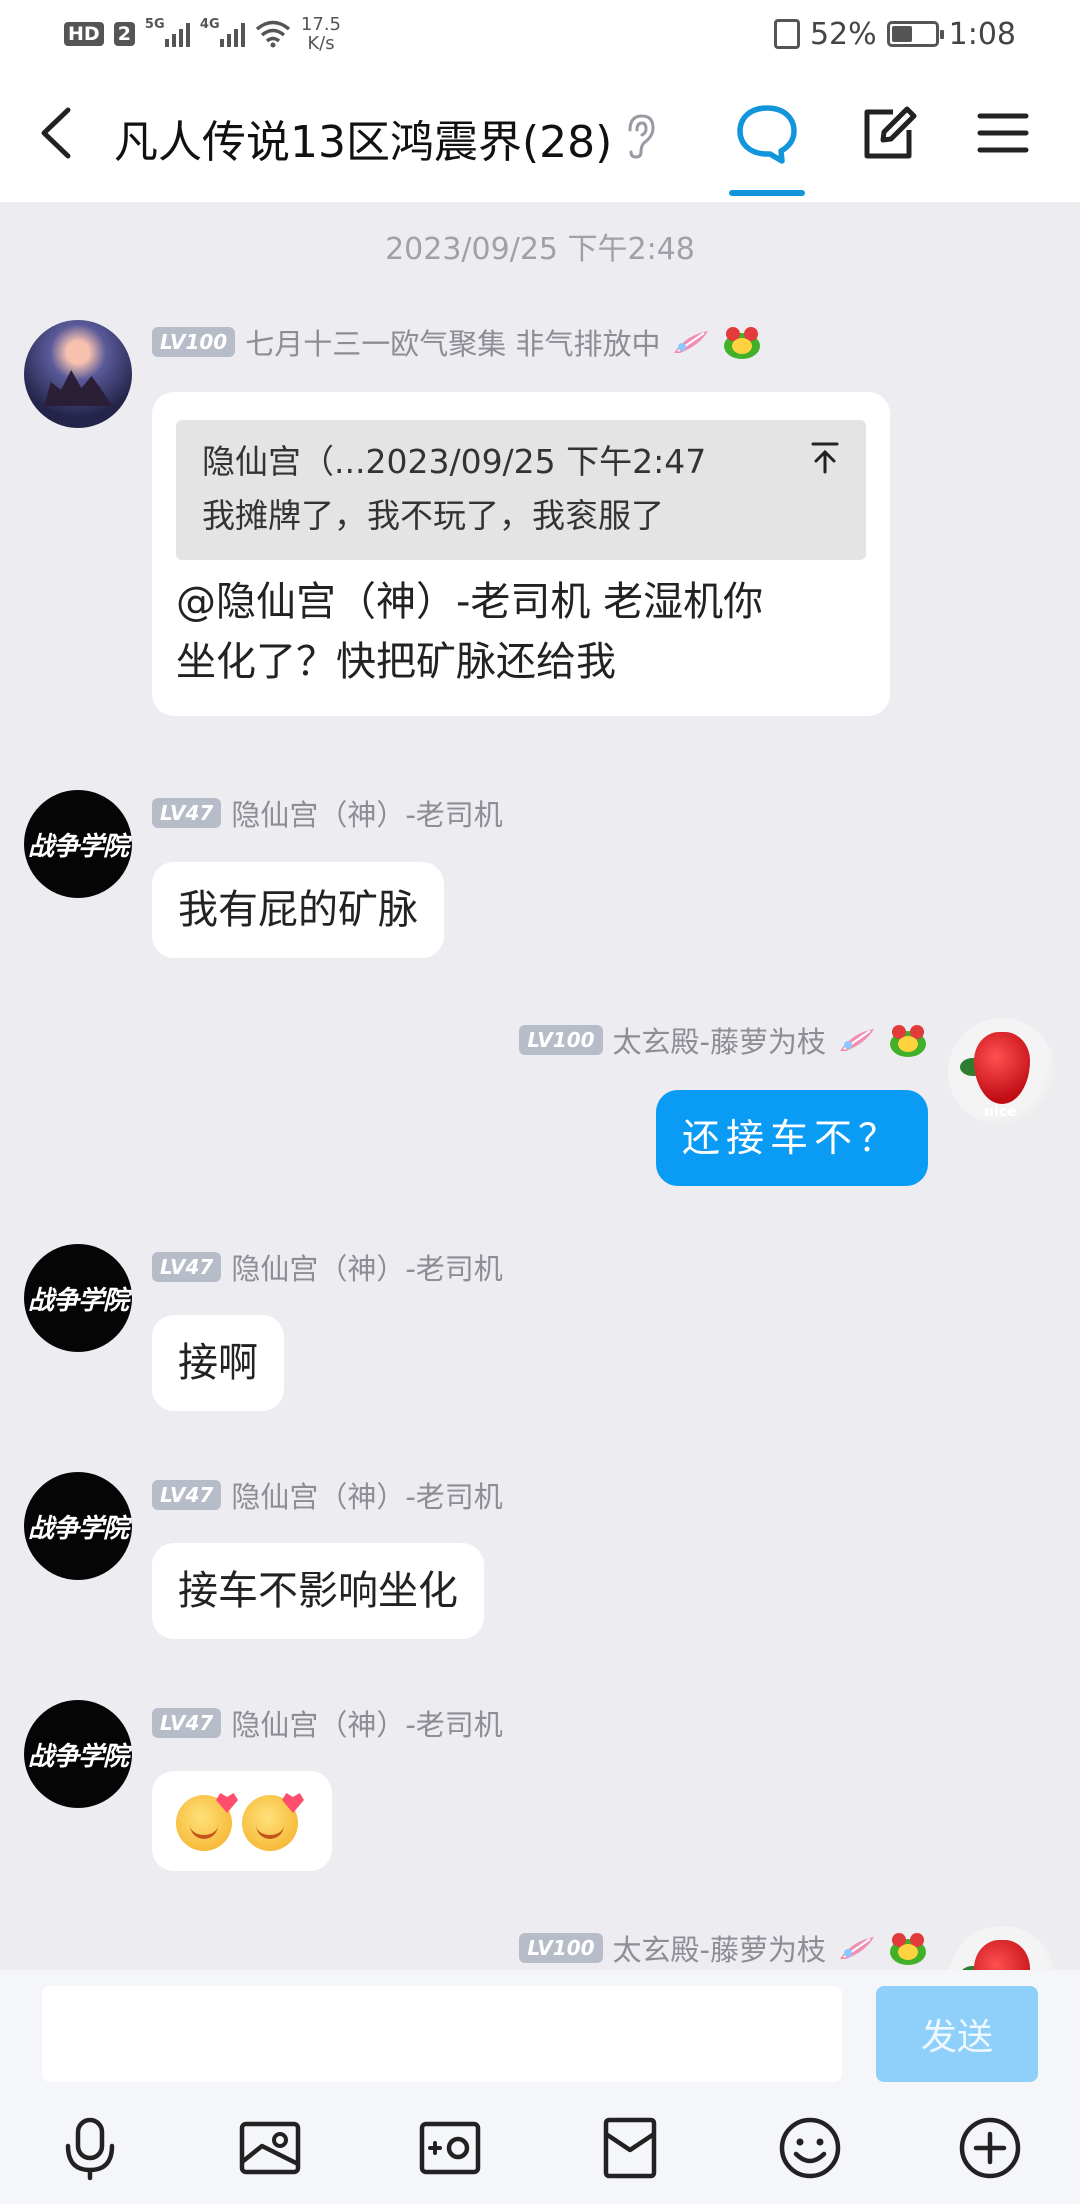 The width and height of the screenshot is (1080, 2204). Describe the element at coordinates (58, 133) in the screenshot. I see `back-icon` at that location.